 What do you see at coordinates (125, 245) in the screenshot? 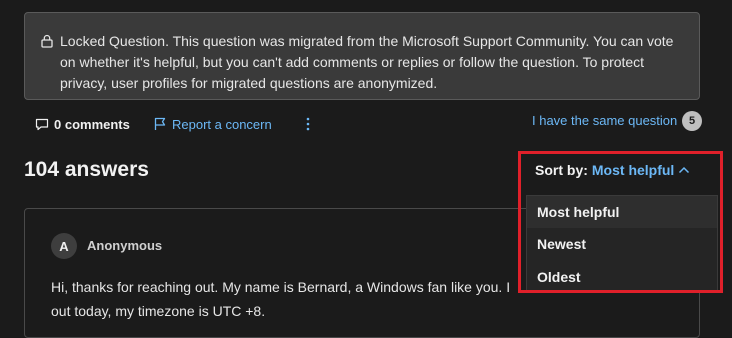
I see `answer-author: Anonymous` at bounding box center [125, 245].